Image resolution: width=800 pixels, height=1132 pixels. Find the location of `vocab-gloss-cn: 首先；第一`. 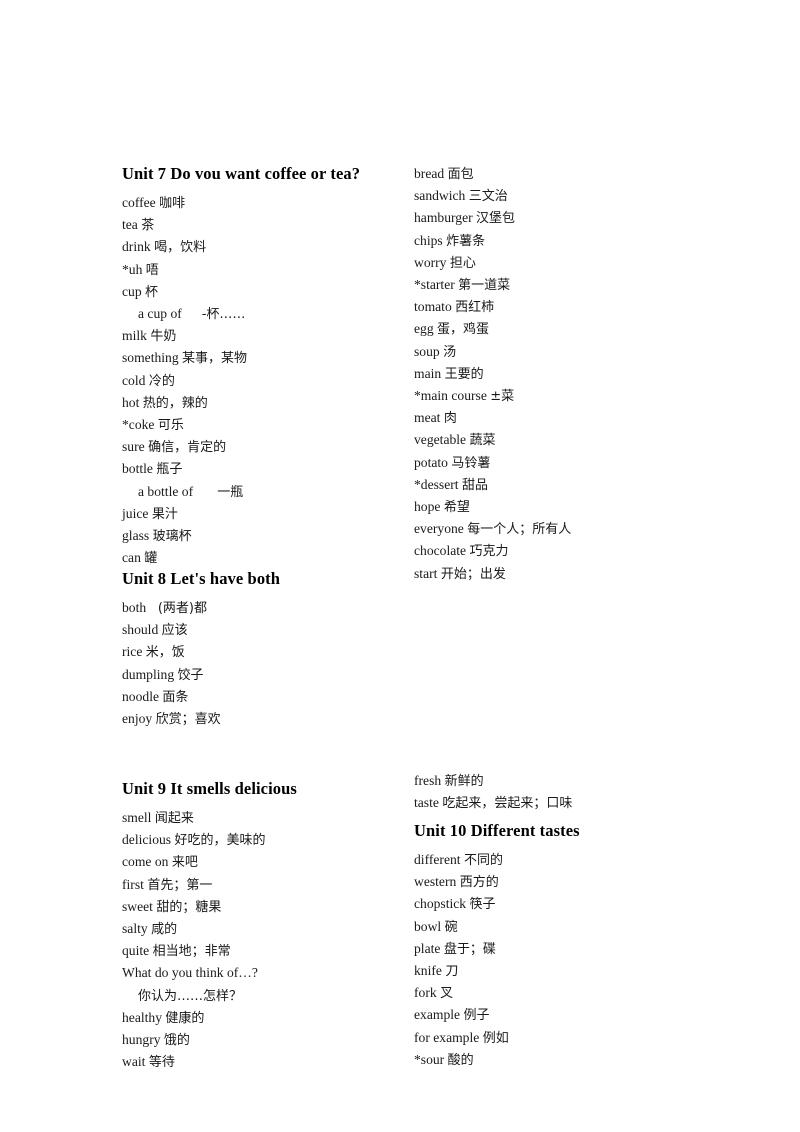

vocab-gloss-cn: 首先；第一 is located at coordinates (180, 885).